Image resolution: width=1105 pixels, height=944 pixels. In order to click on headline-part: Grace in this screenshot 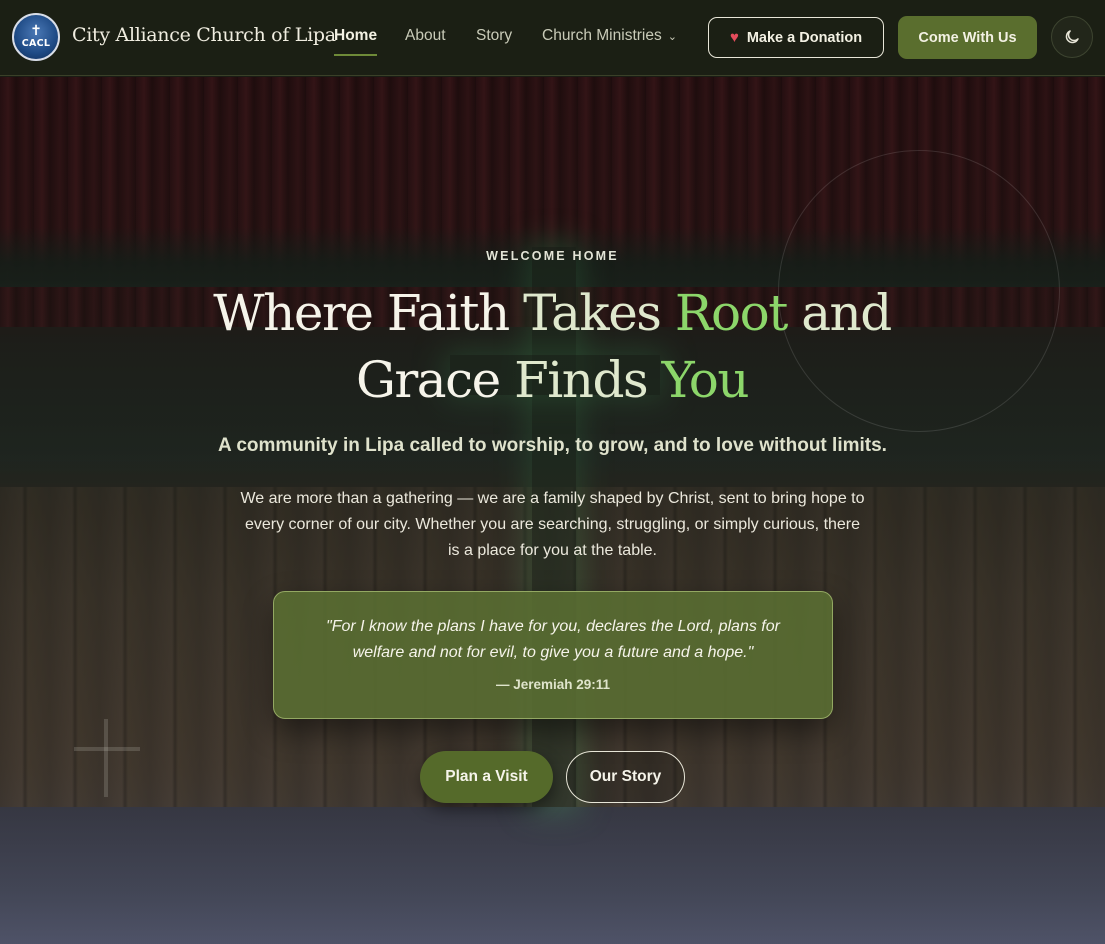, I will do `click(435, 380)`.